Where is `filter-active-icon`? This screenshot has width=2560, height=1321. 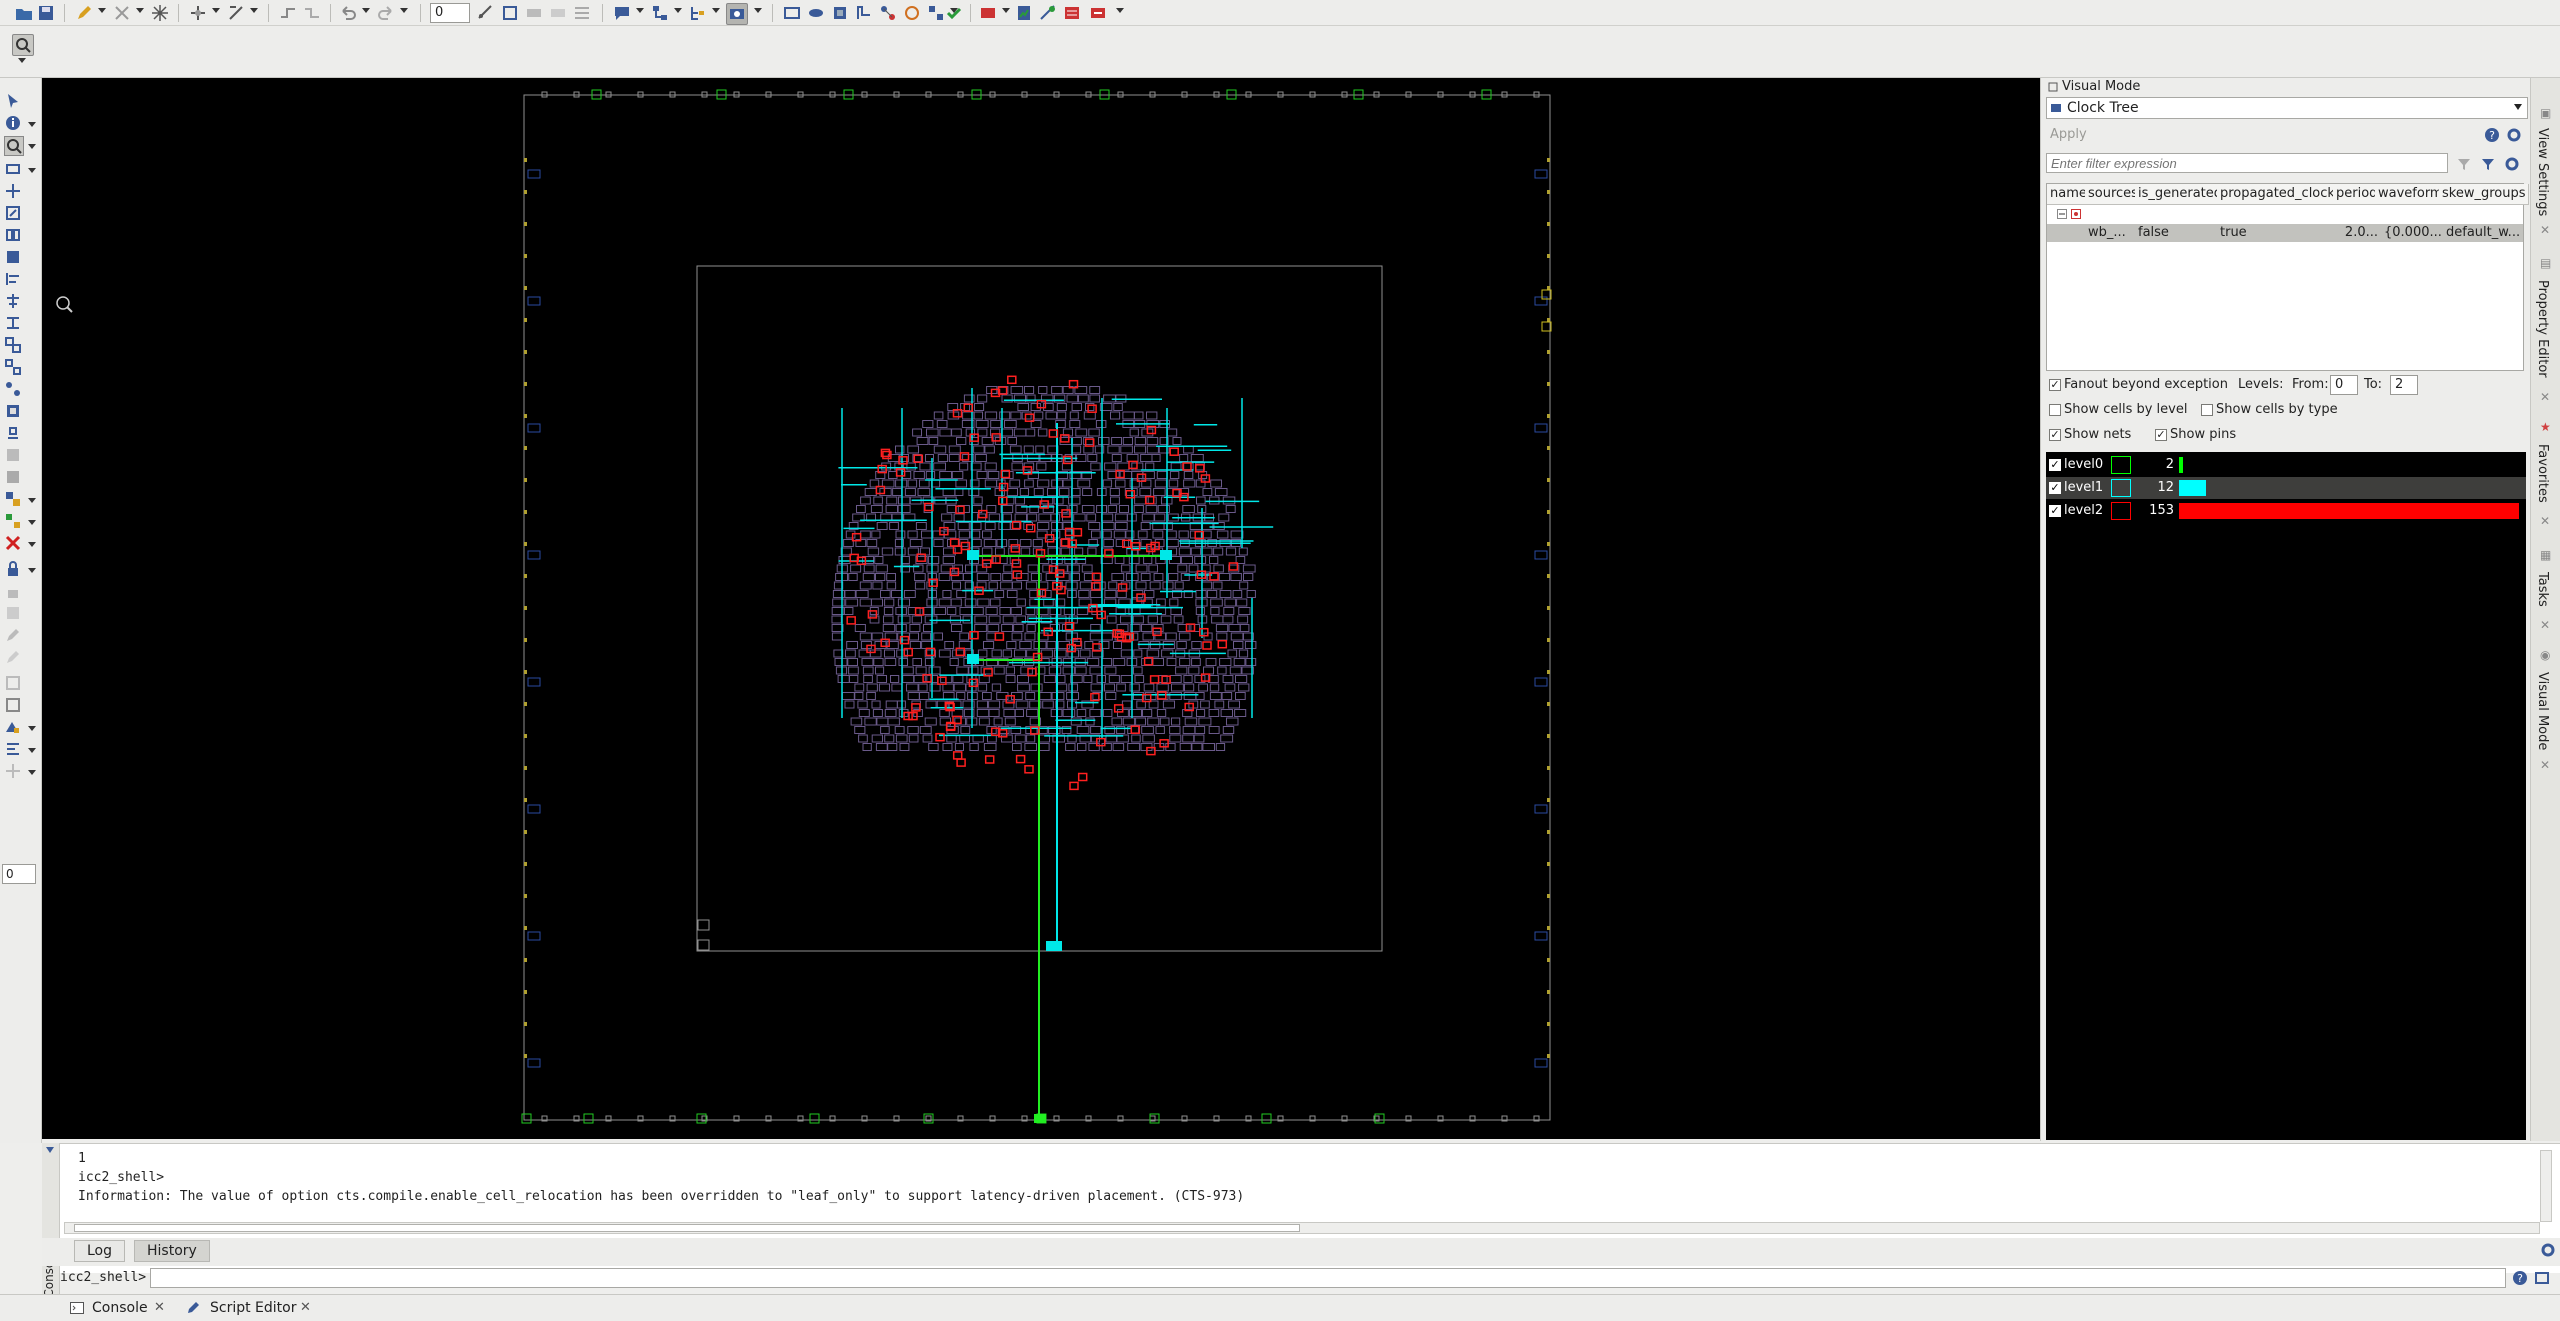
filter-active-icon is located at coordinates (2488, 164).